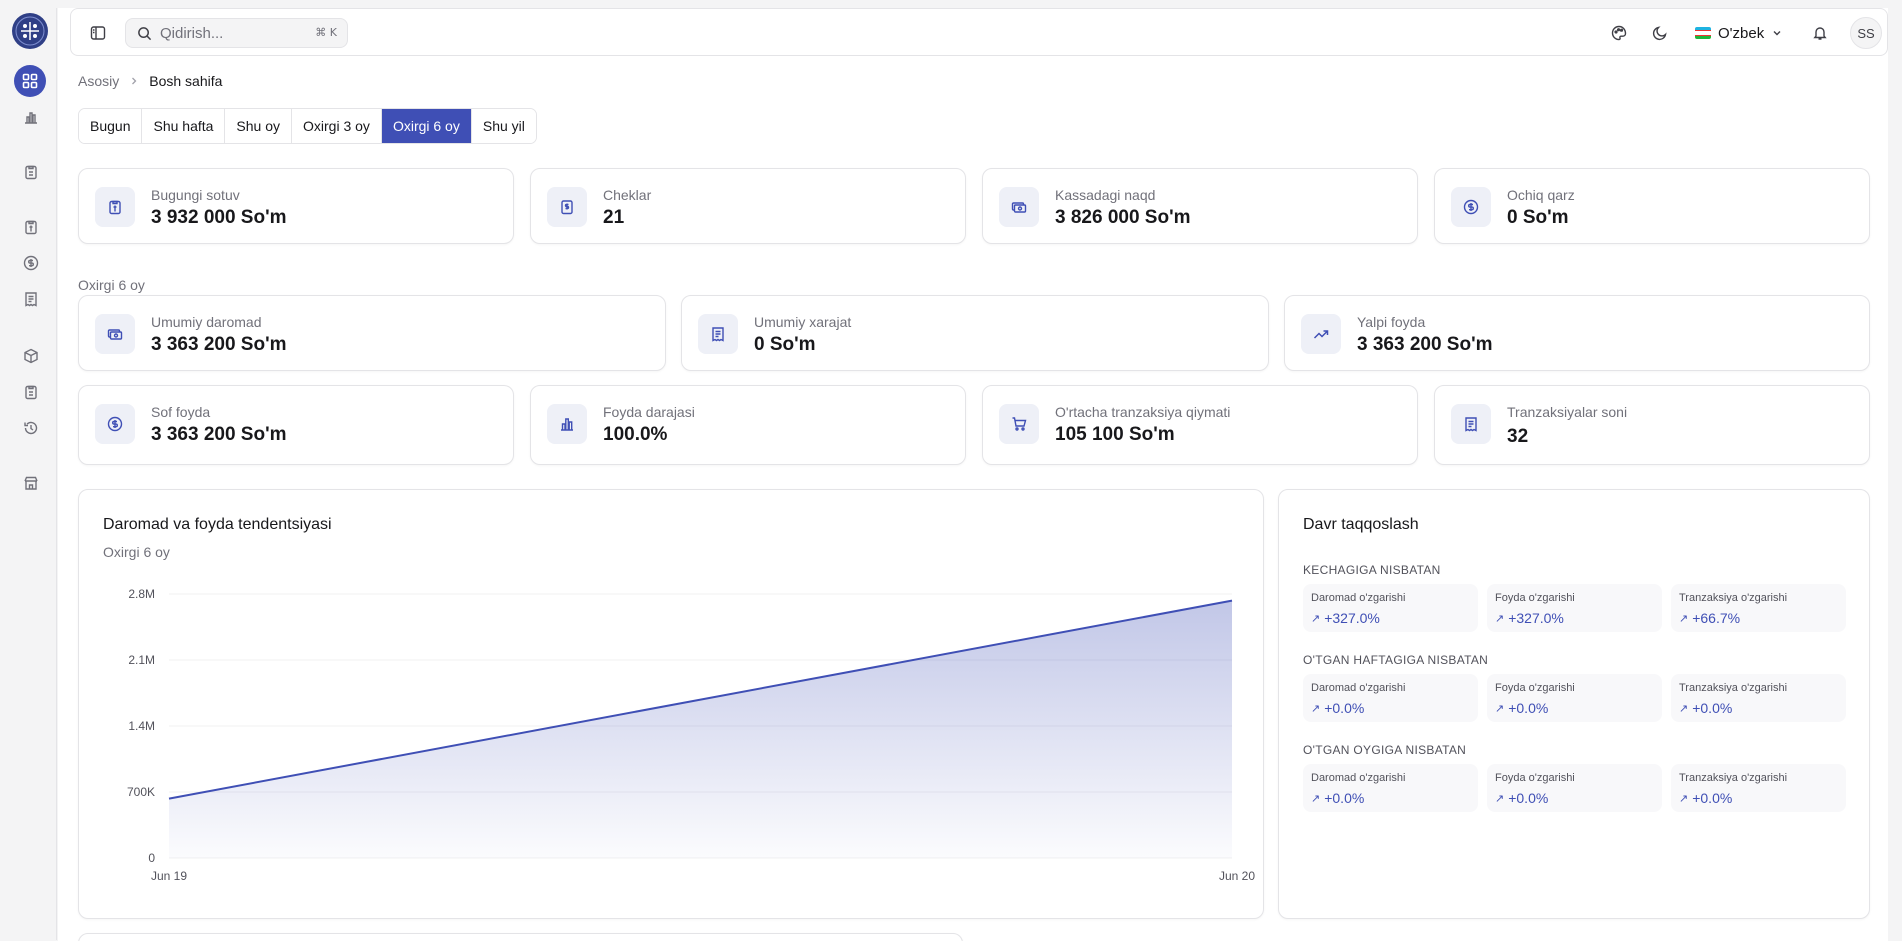 This screenshot has width=1902, height=941. I want to click on breadcrumb: Asosiy Bosh sahifa, so click(150, 81).